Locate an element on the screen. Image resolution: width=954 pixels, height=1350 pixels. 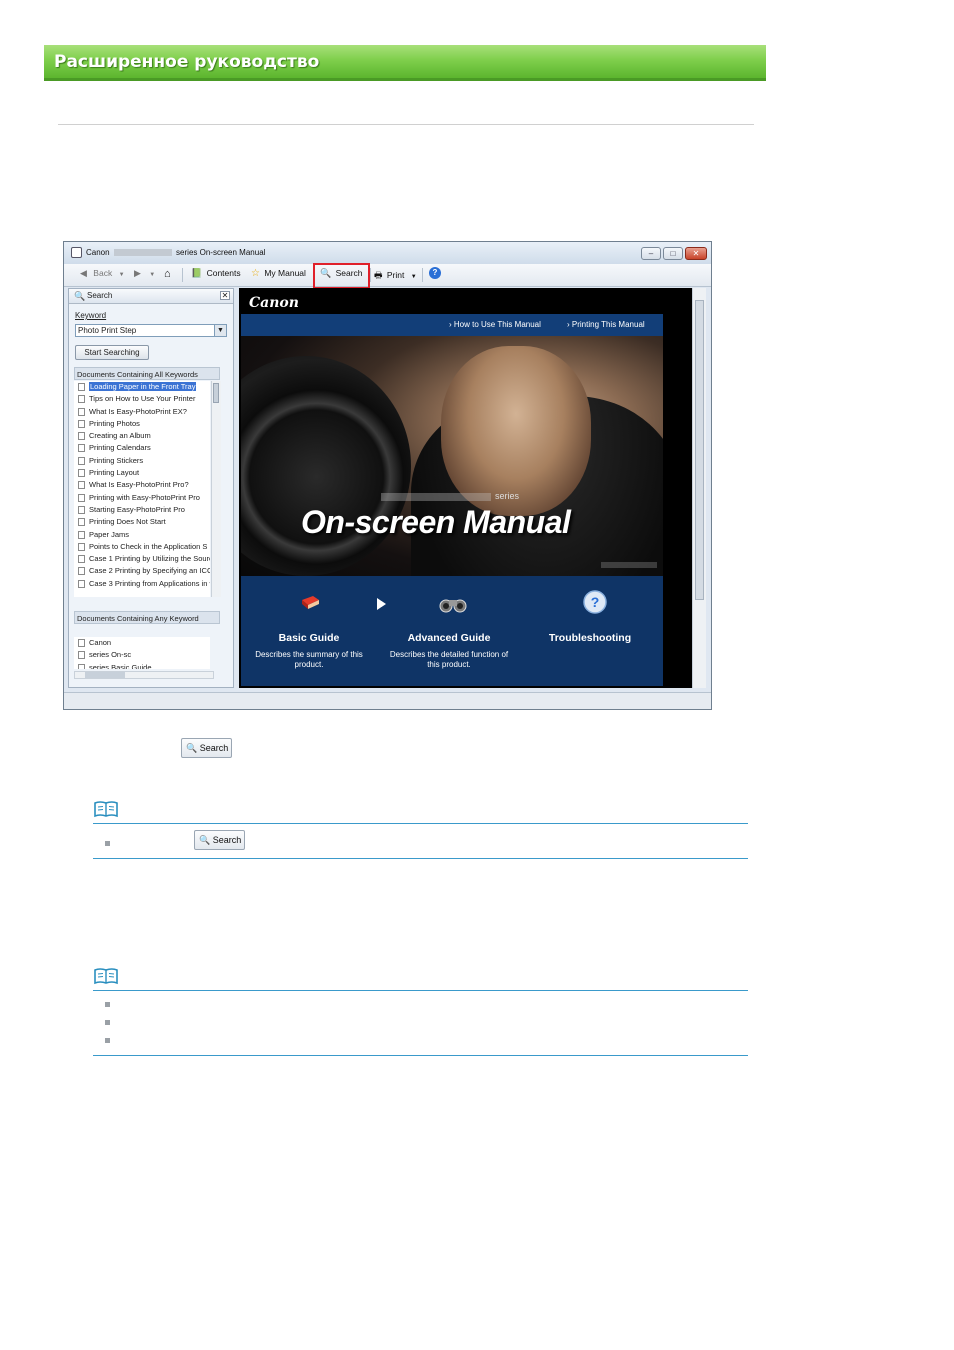
list-item-label: Points to Check in the Application S is located at coordinates (148, 546).